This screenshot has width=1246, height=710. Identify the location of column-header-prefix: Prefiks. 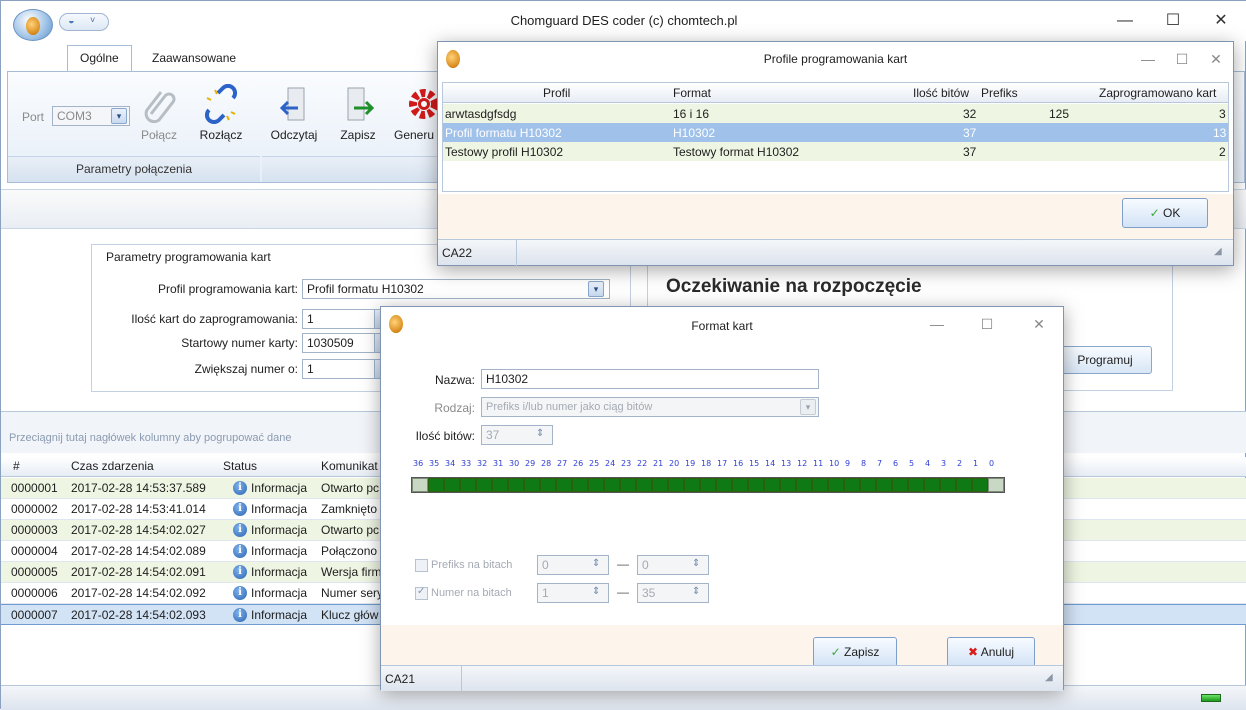
(999, 93).